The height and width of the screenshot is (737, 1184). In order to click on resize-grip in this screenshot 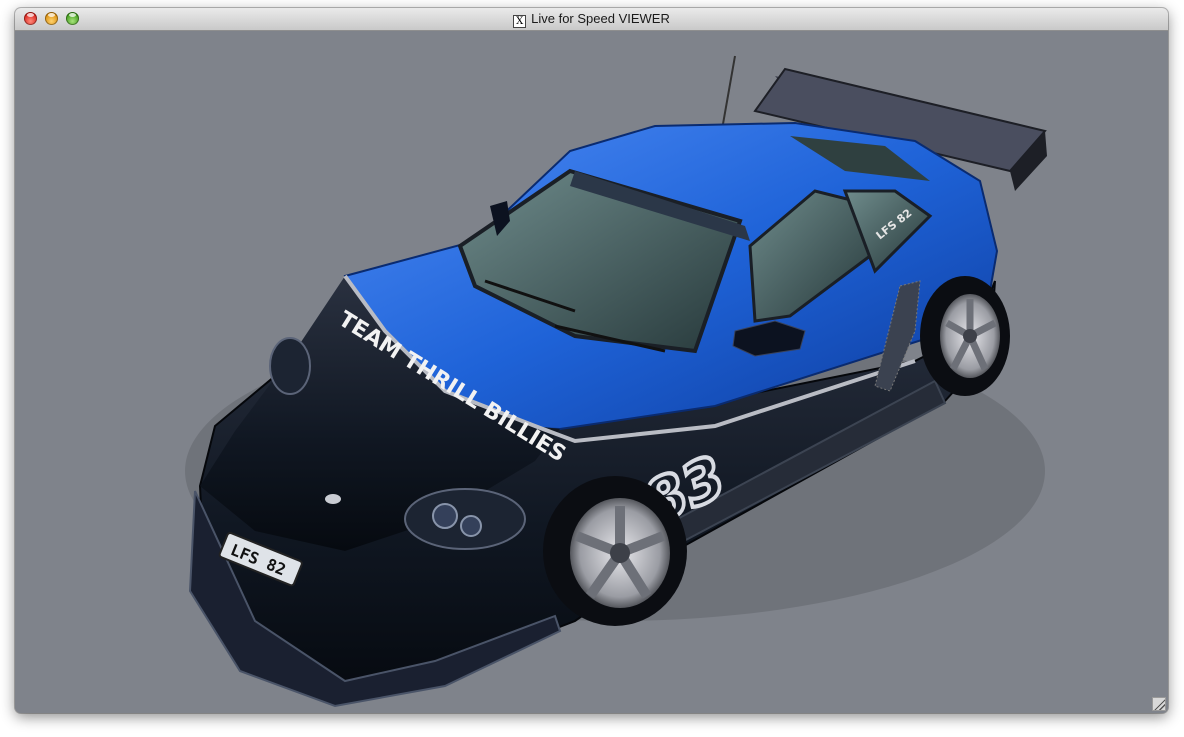, I will do `click(1159, 704)`.